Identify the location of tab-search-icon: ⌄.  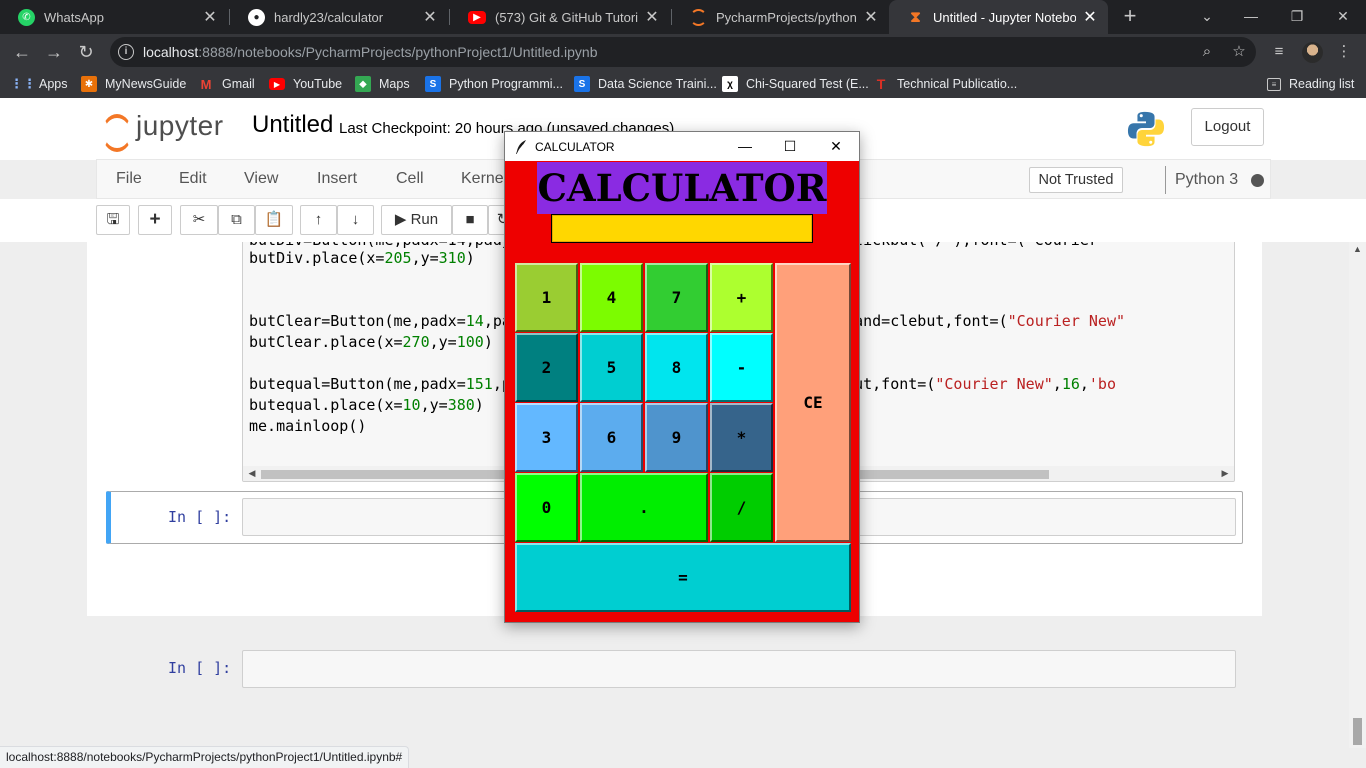
(1207, 17).